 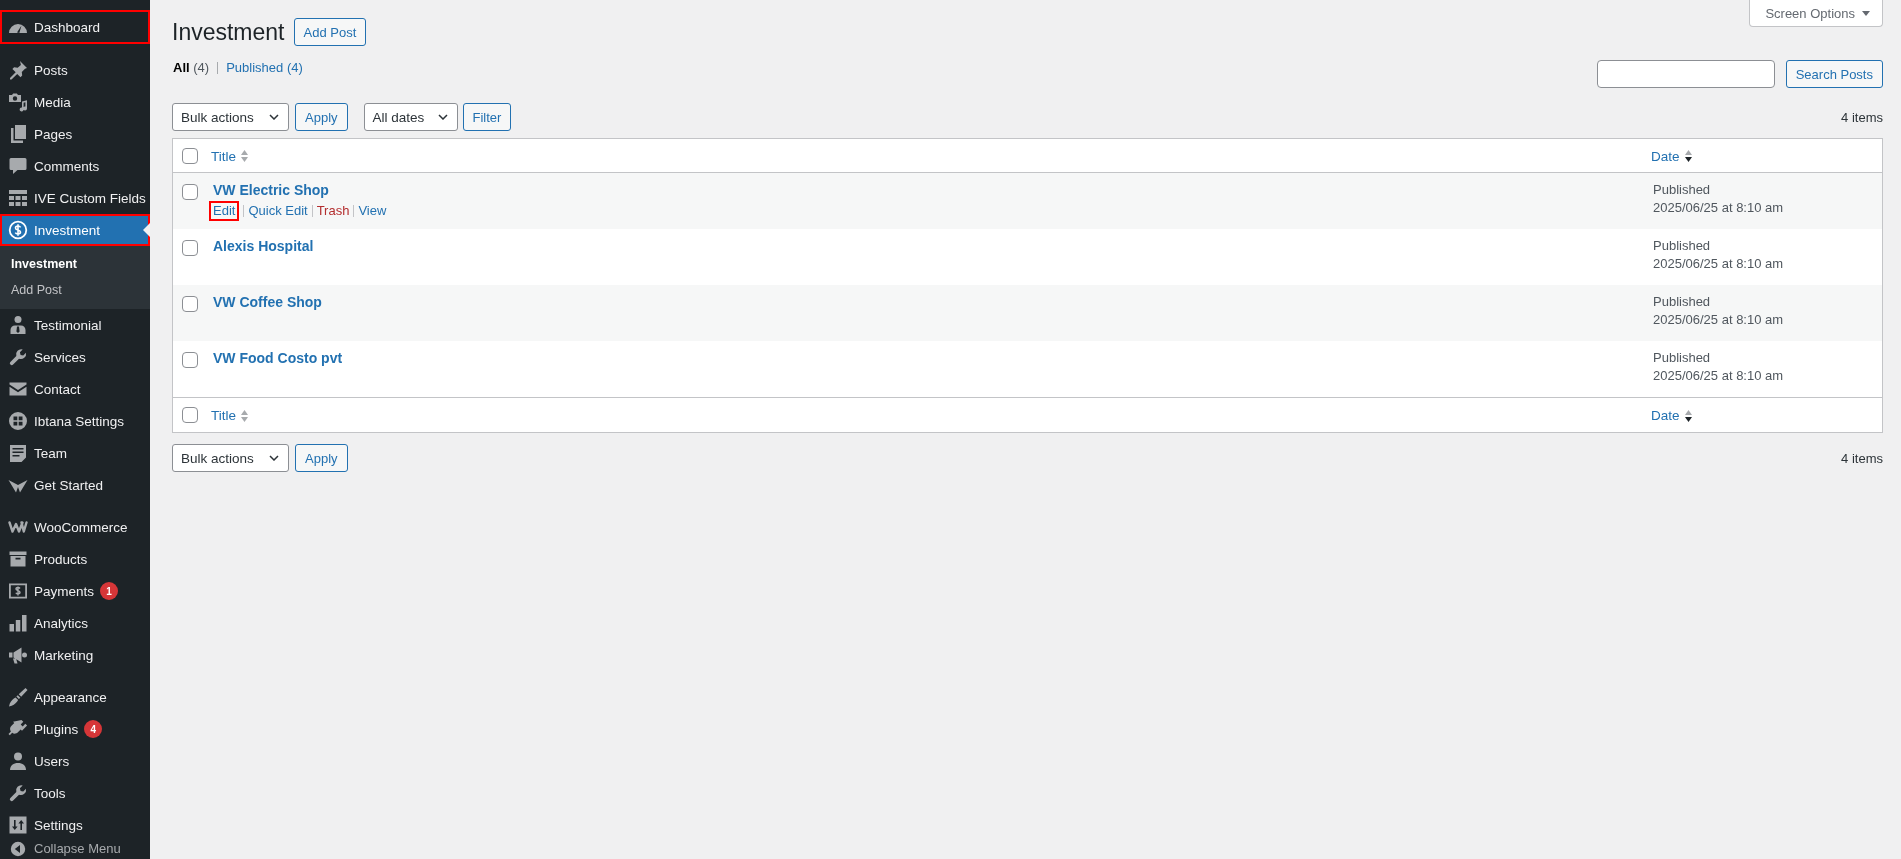 I want to click on sidebar-menu-item: Team, so click(x=75, y=453).